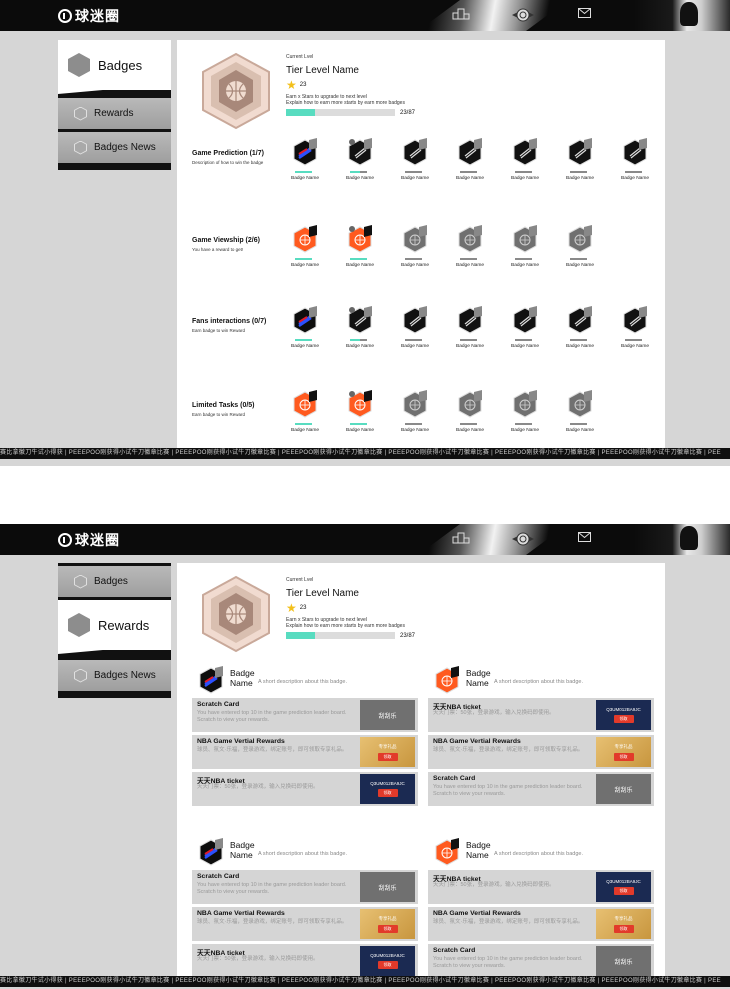 Image resolution: width=730 pixels, height=989 pixels. I want to click on reward-card-title: NBA Game Vertial Rewards, so click(241, 913).